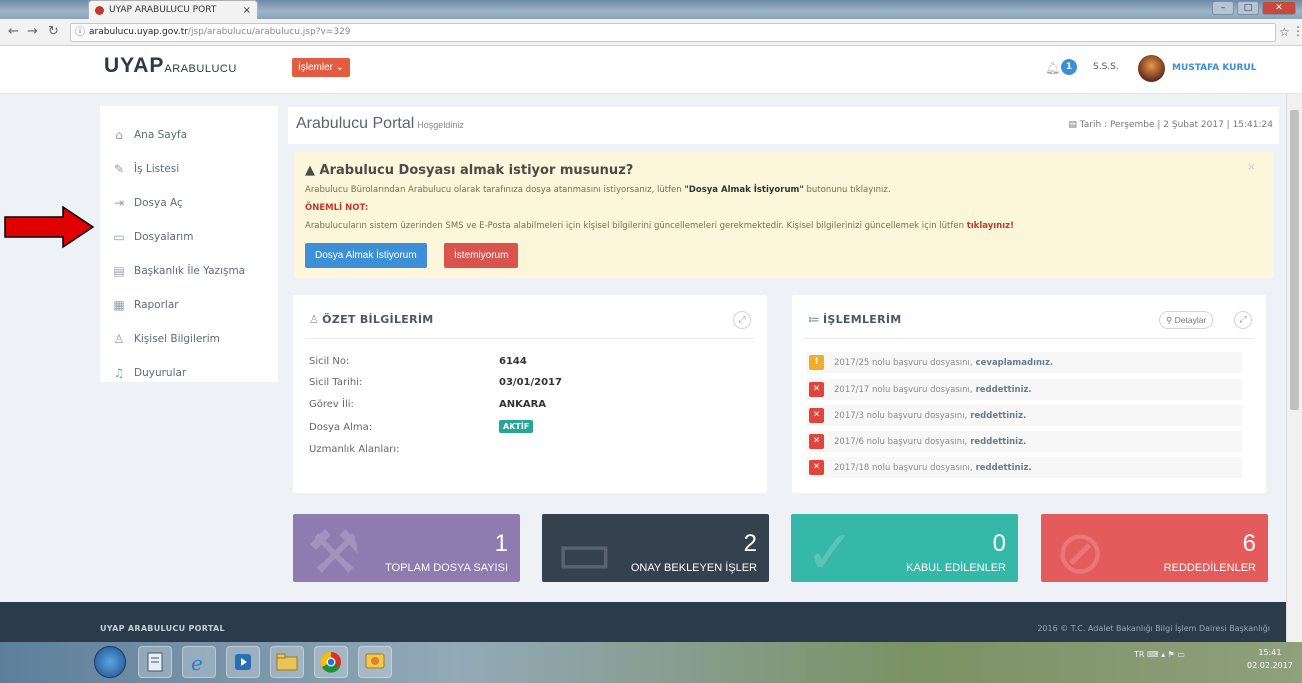  What do you see at coordinates (375, 662) in the screenshot?
I see `messenger-taskbar-icon` at bounding box center [375, 662].